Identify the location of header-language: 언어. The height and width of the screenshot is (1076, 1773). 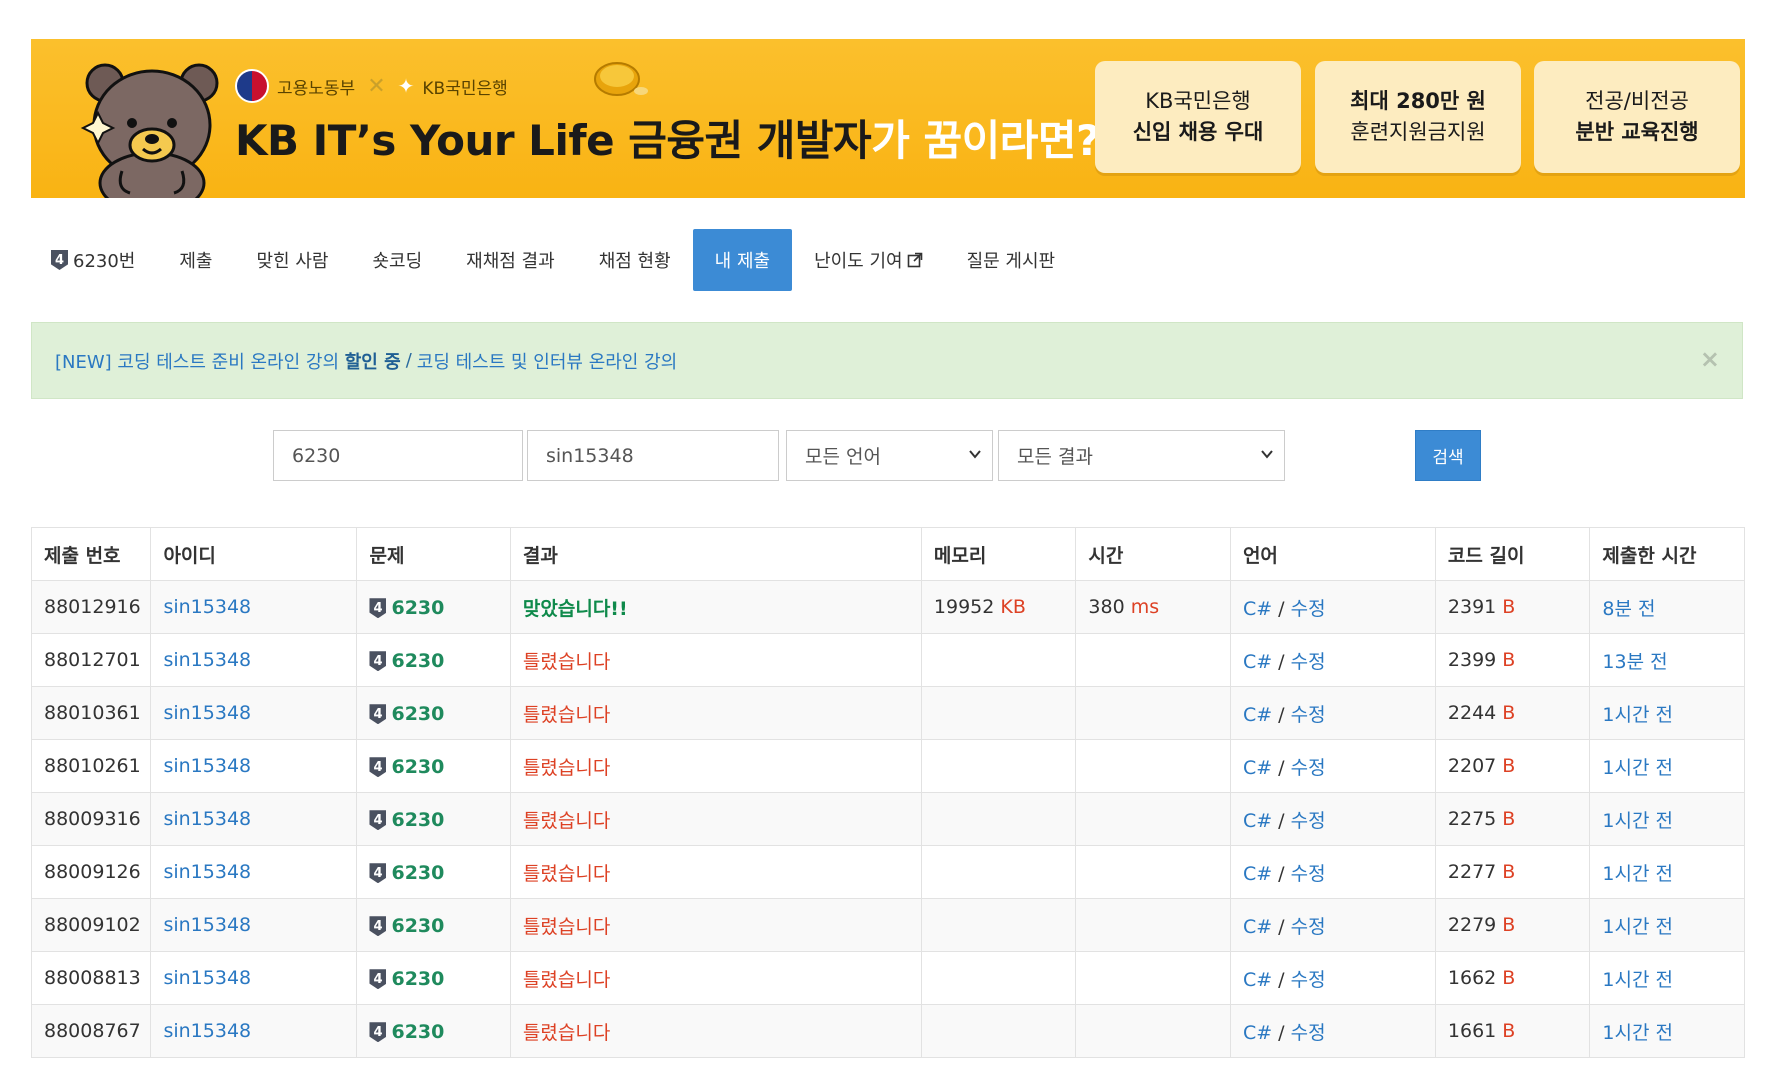
(1332, 554).